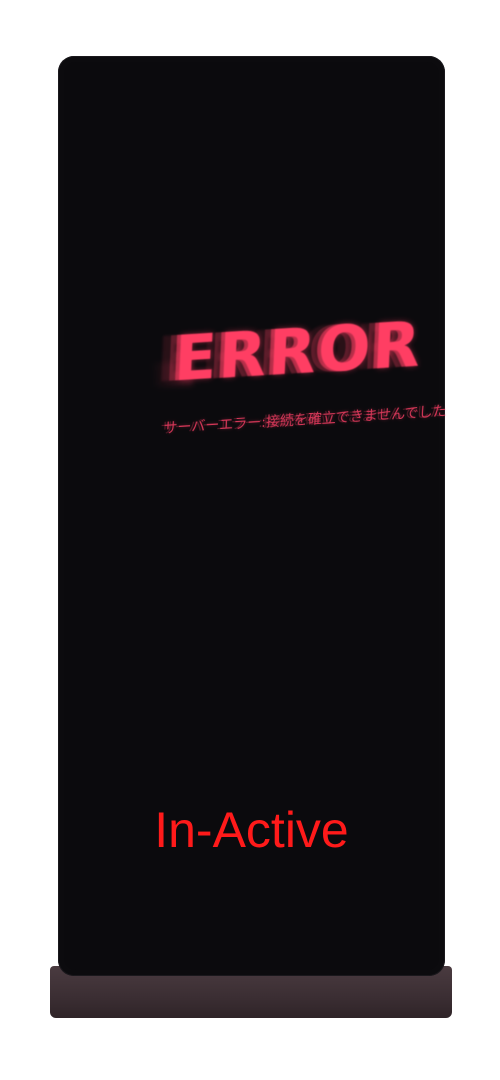 The height and width of the screenshot is (1080, 500). I want to click on error-subtitle: サーバーエラー:接続を確立できませんでした, so click(305, 420).